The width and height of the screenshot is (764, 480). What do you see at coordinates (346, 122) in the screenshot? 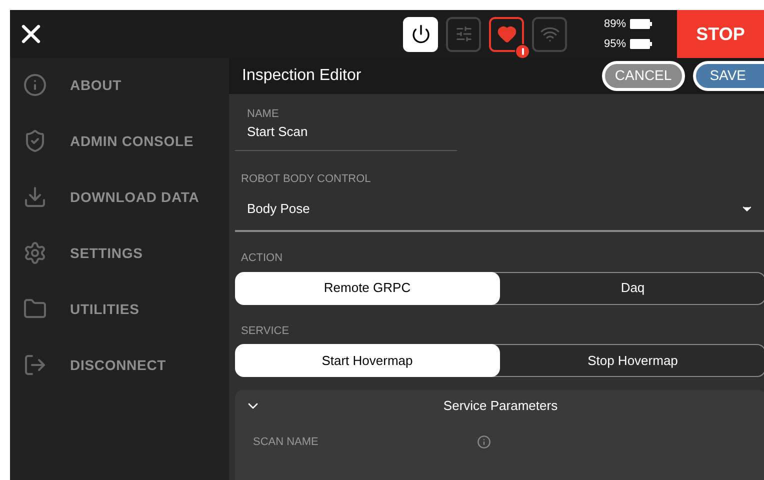
I see `name-field: NAME Start Scan` at bounding box center [346, 122].